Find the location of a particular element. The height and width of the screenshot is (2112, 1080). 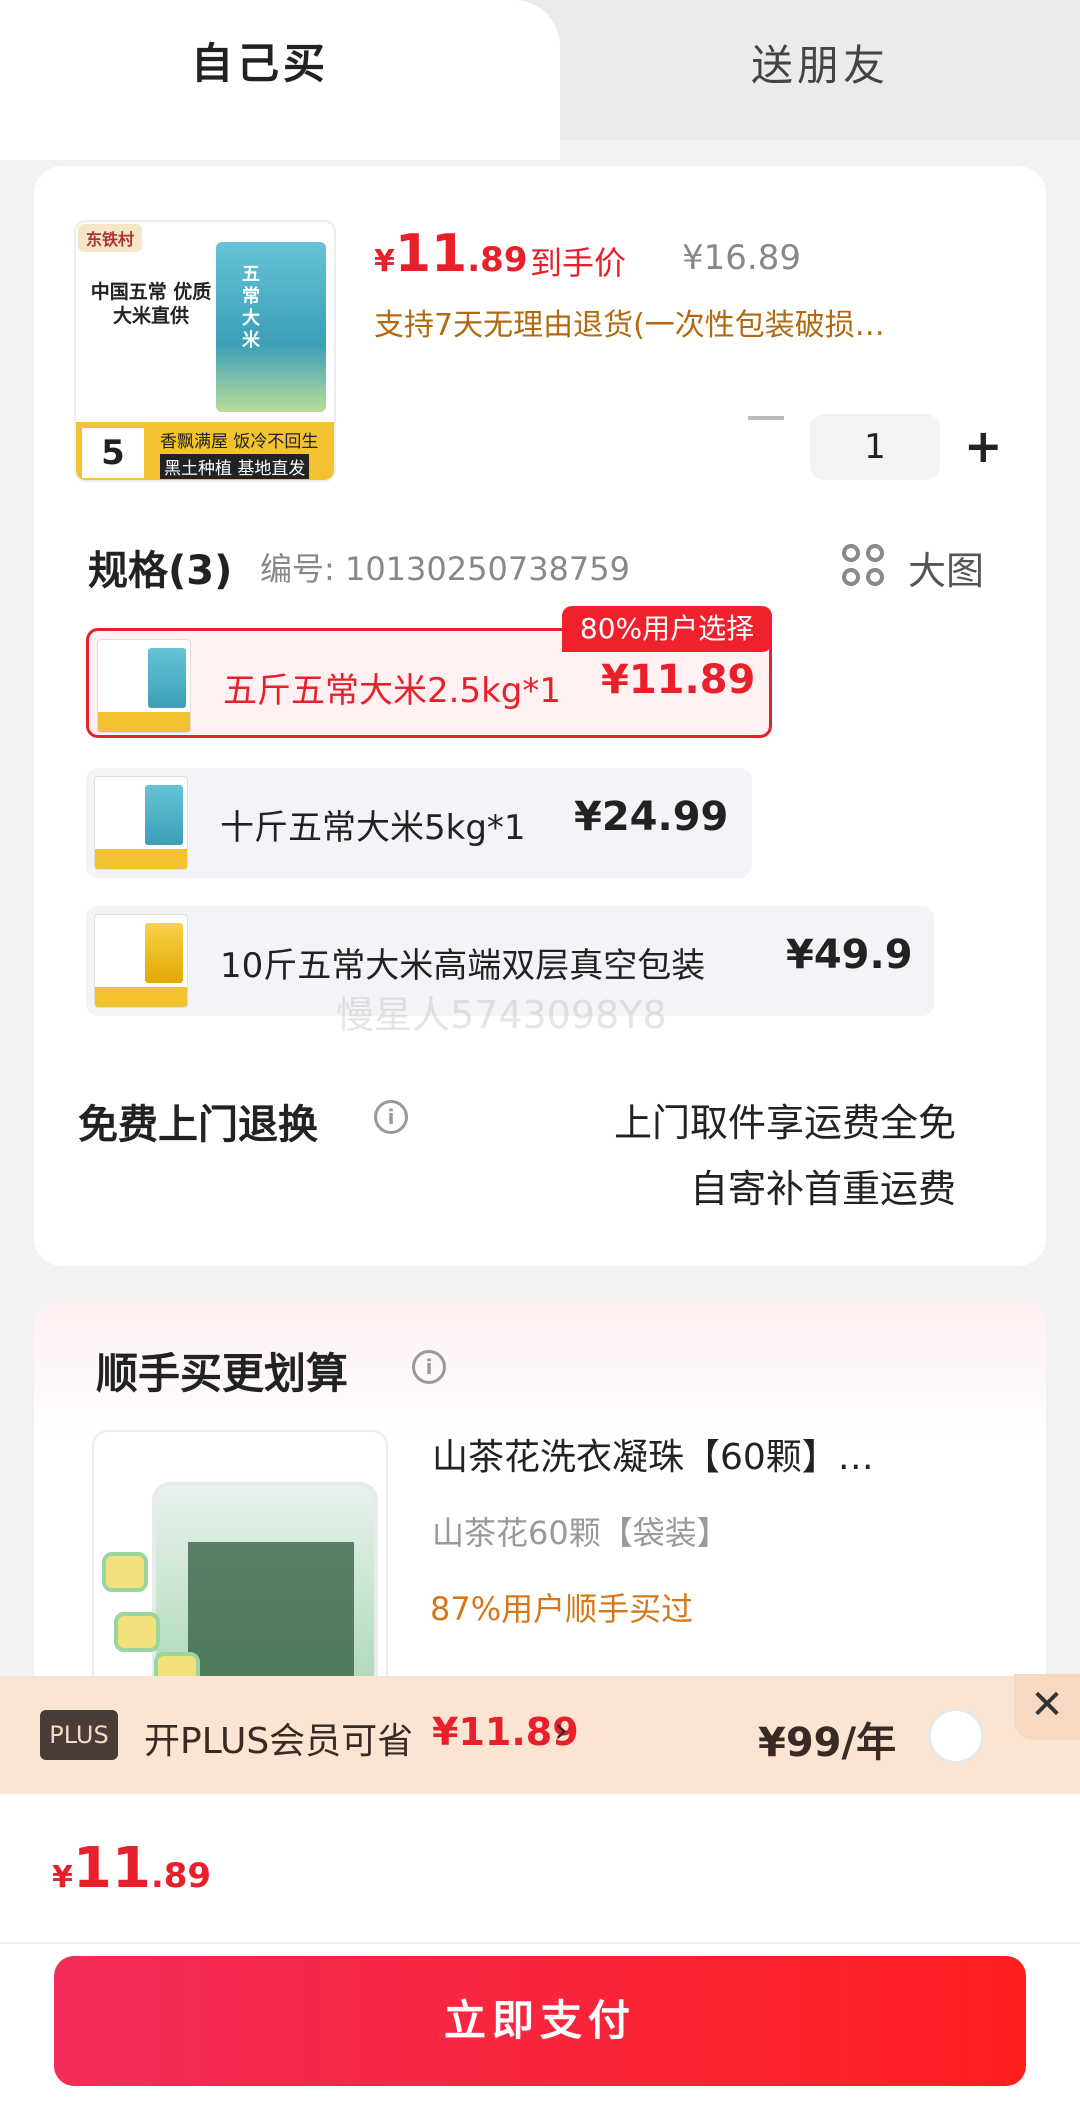

plus-membership-bar: PLUS 开PLUS会员可省 ¥11.89 › ¥99/年 ✕ is located at coordinates (540, 1734).